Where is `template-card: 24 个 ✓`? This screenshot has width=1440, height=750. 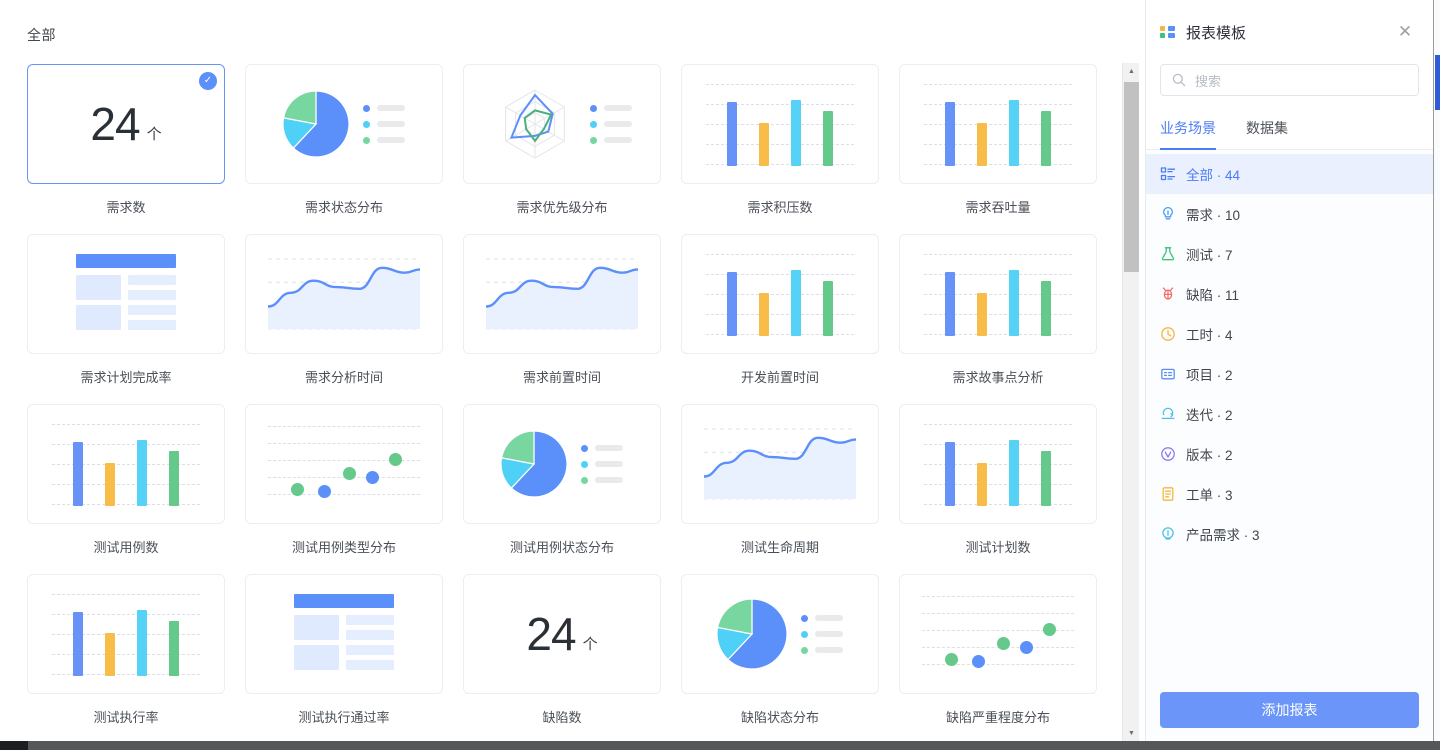 template-card: 24 个 ✓ is located at coordinates (126, 124).